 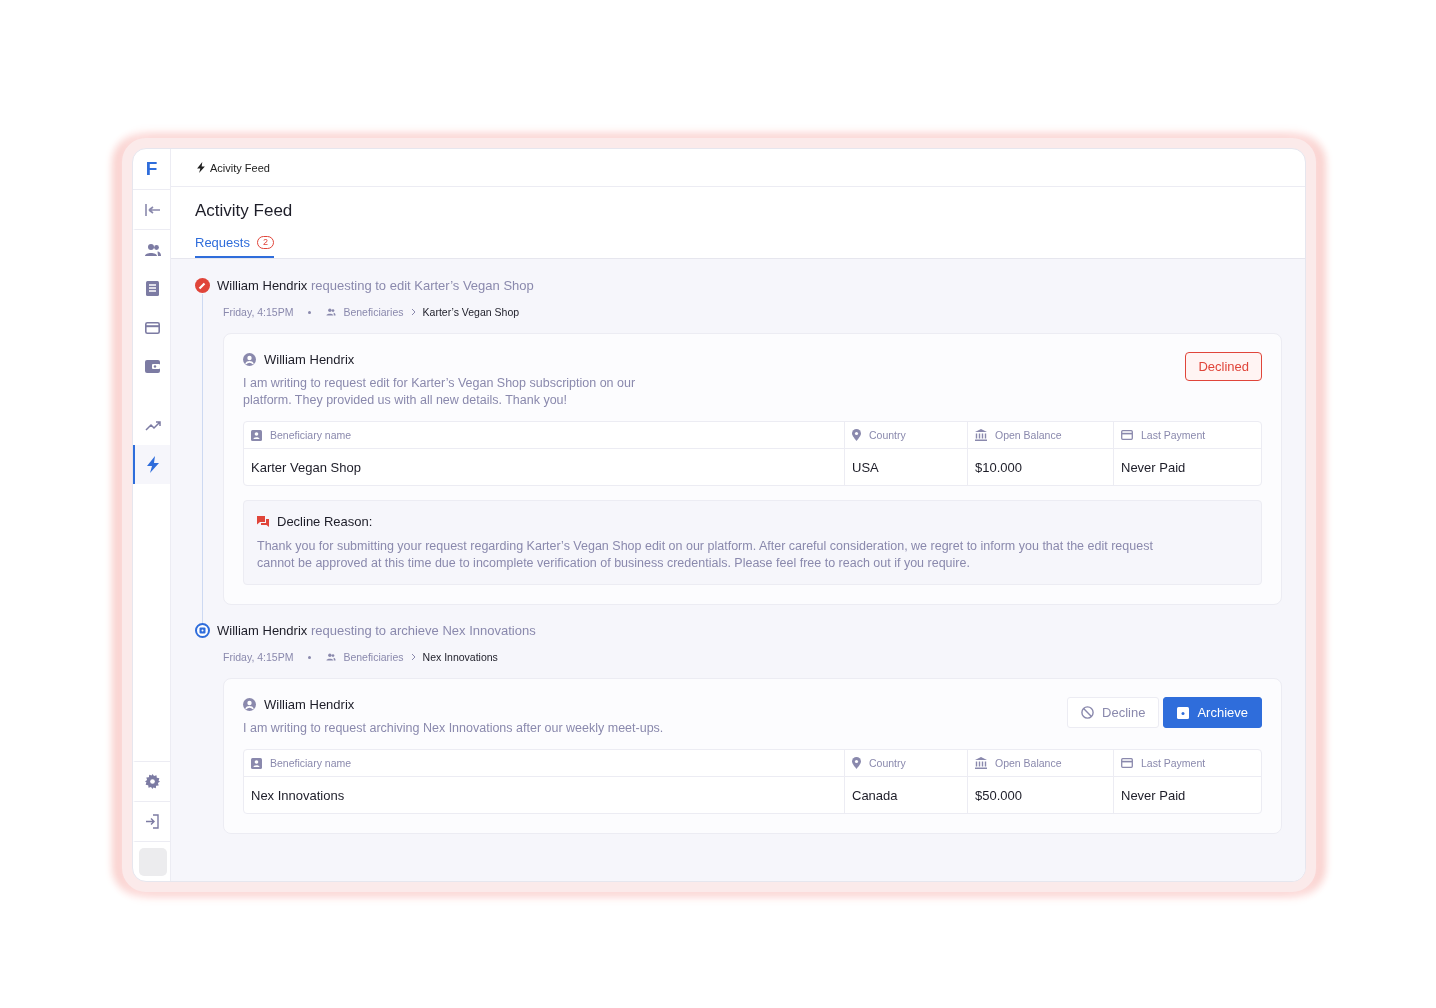 I want to click on request-message: I am writing to request archiving Nex Innovations after our weekly meet-ups., so click(x=453, y=728).